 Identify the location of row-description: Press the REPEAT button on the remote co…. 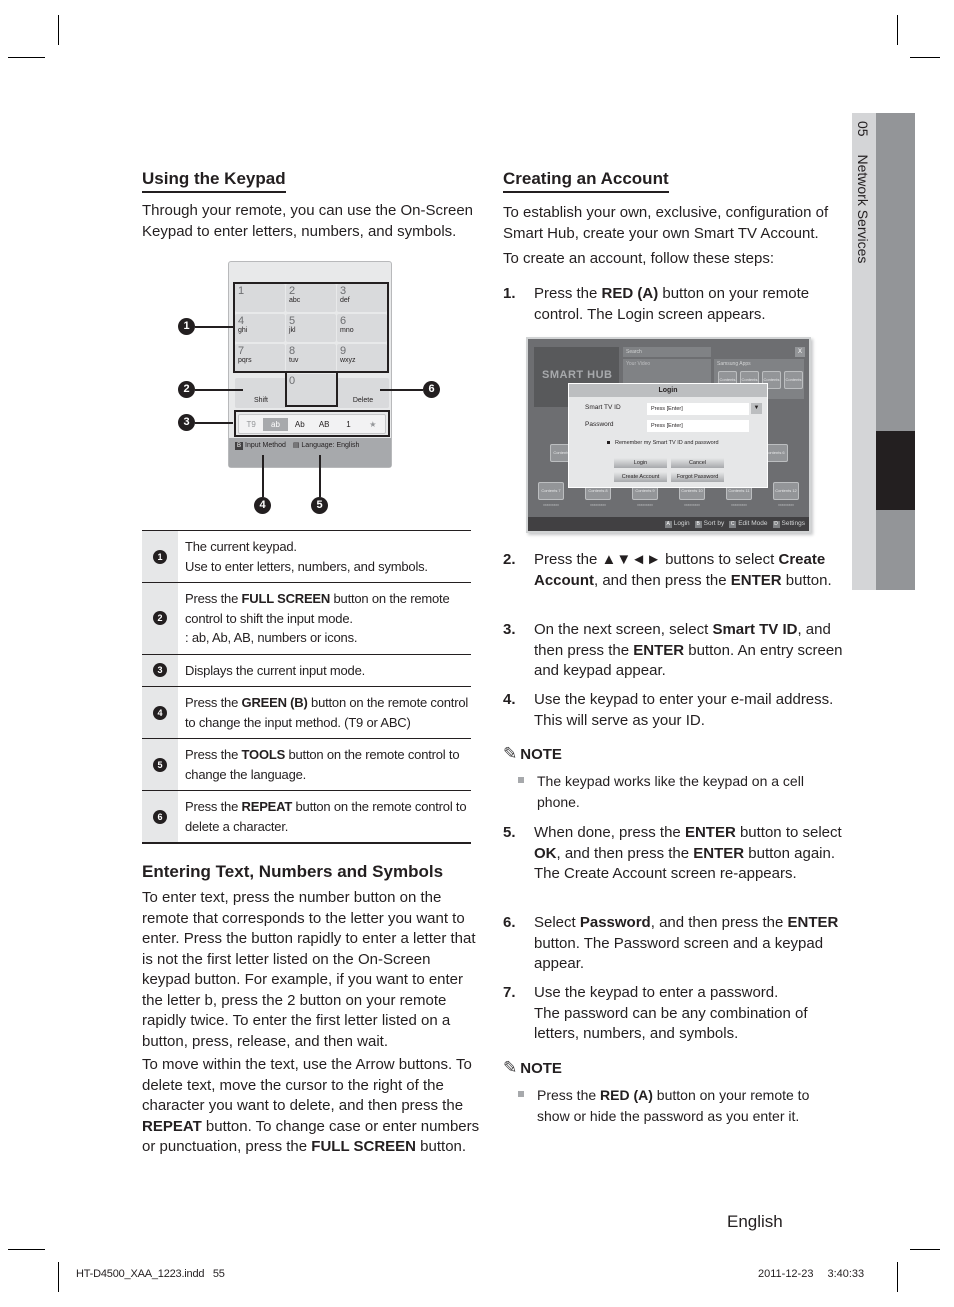
(324, 816).